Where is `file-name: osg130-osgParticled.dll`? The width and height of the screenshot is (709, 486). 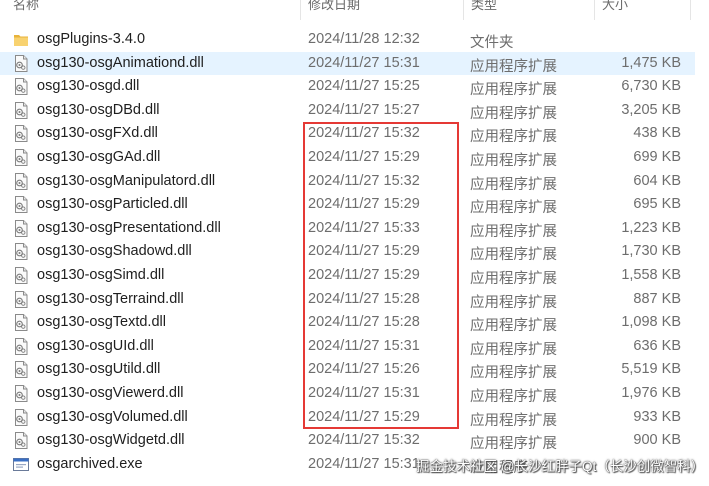
file-name: osg130-osgParticled.dll is located at coordinates (112, 204).